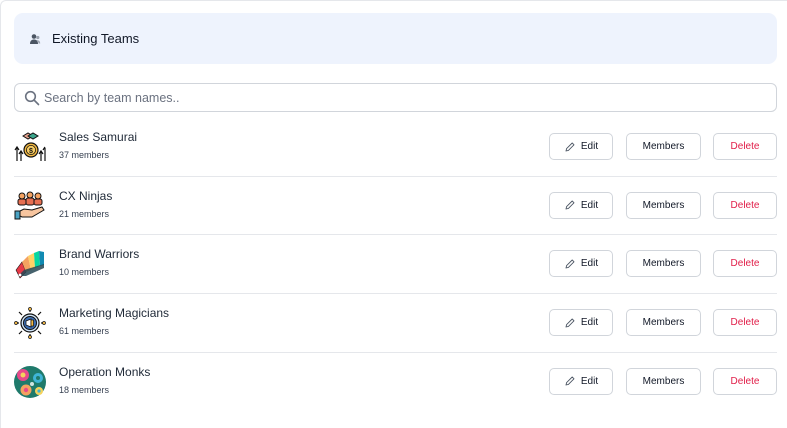 The width and height of the screenshot is (787, 428). Describe the element at coordinates (30, 206) in the screenshot. I see `hand-people-icon` at that location.